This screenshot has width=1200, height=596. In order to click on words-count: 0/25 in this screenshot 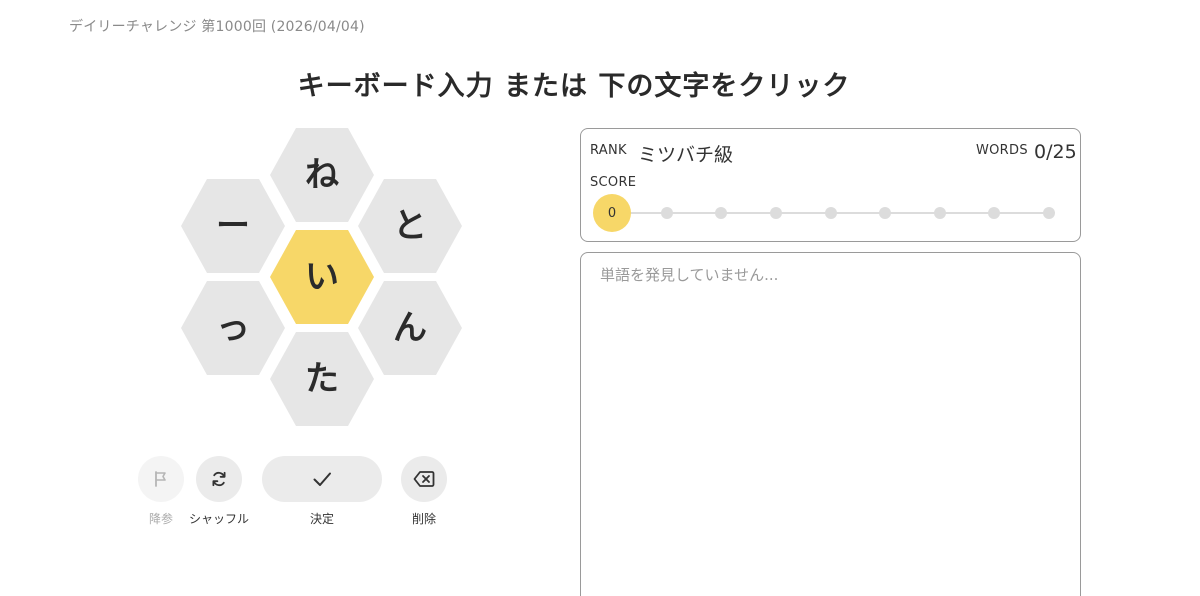, I will do `click(1055, 152)`.